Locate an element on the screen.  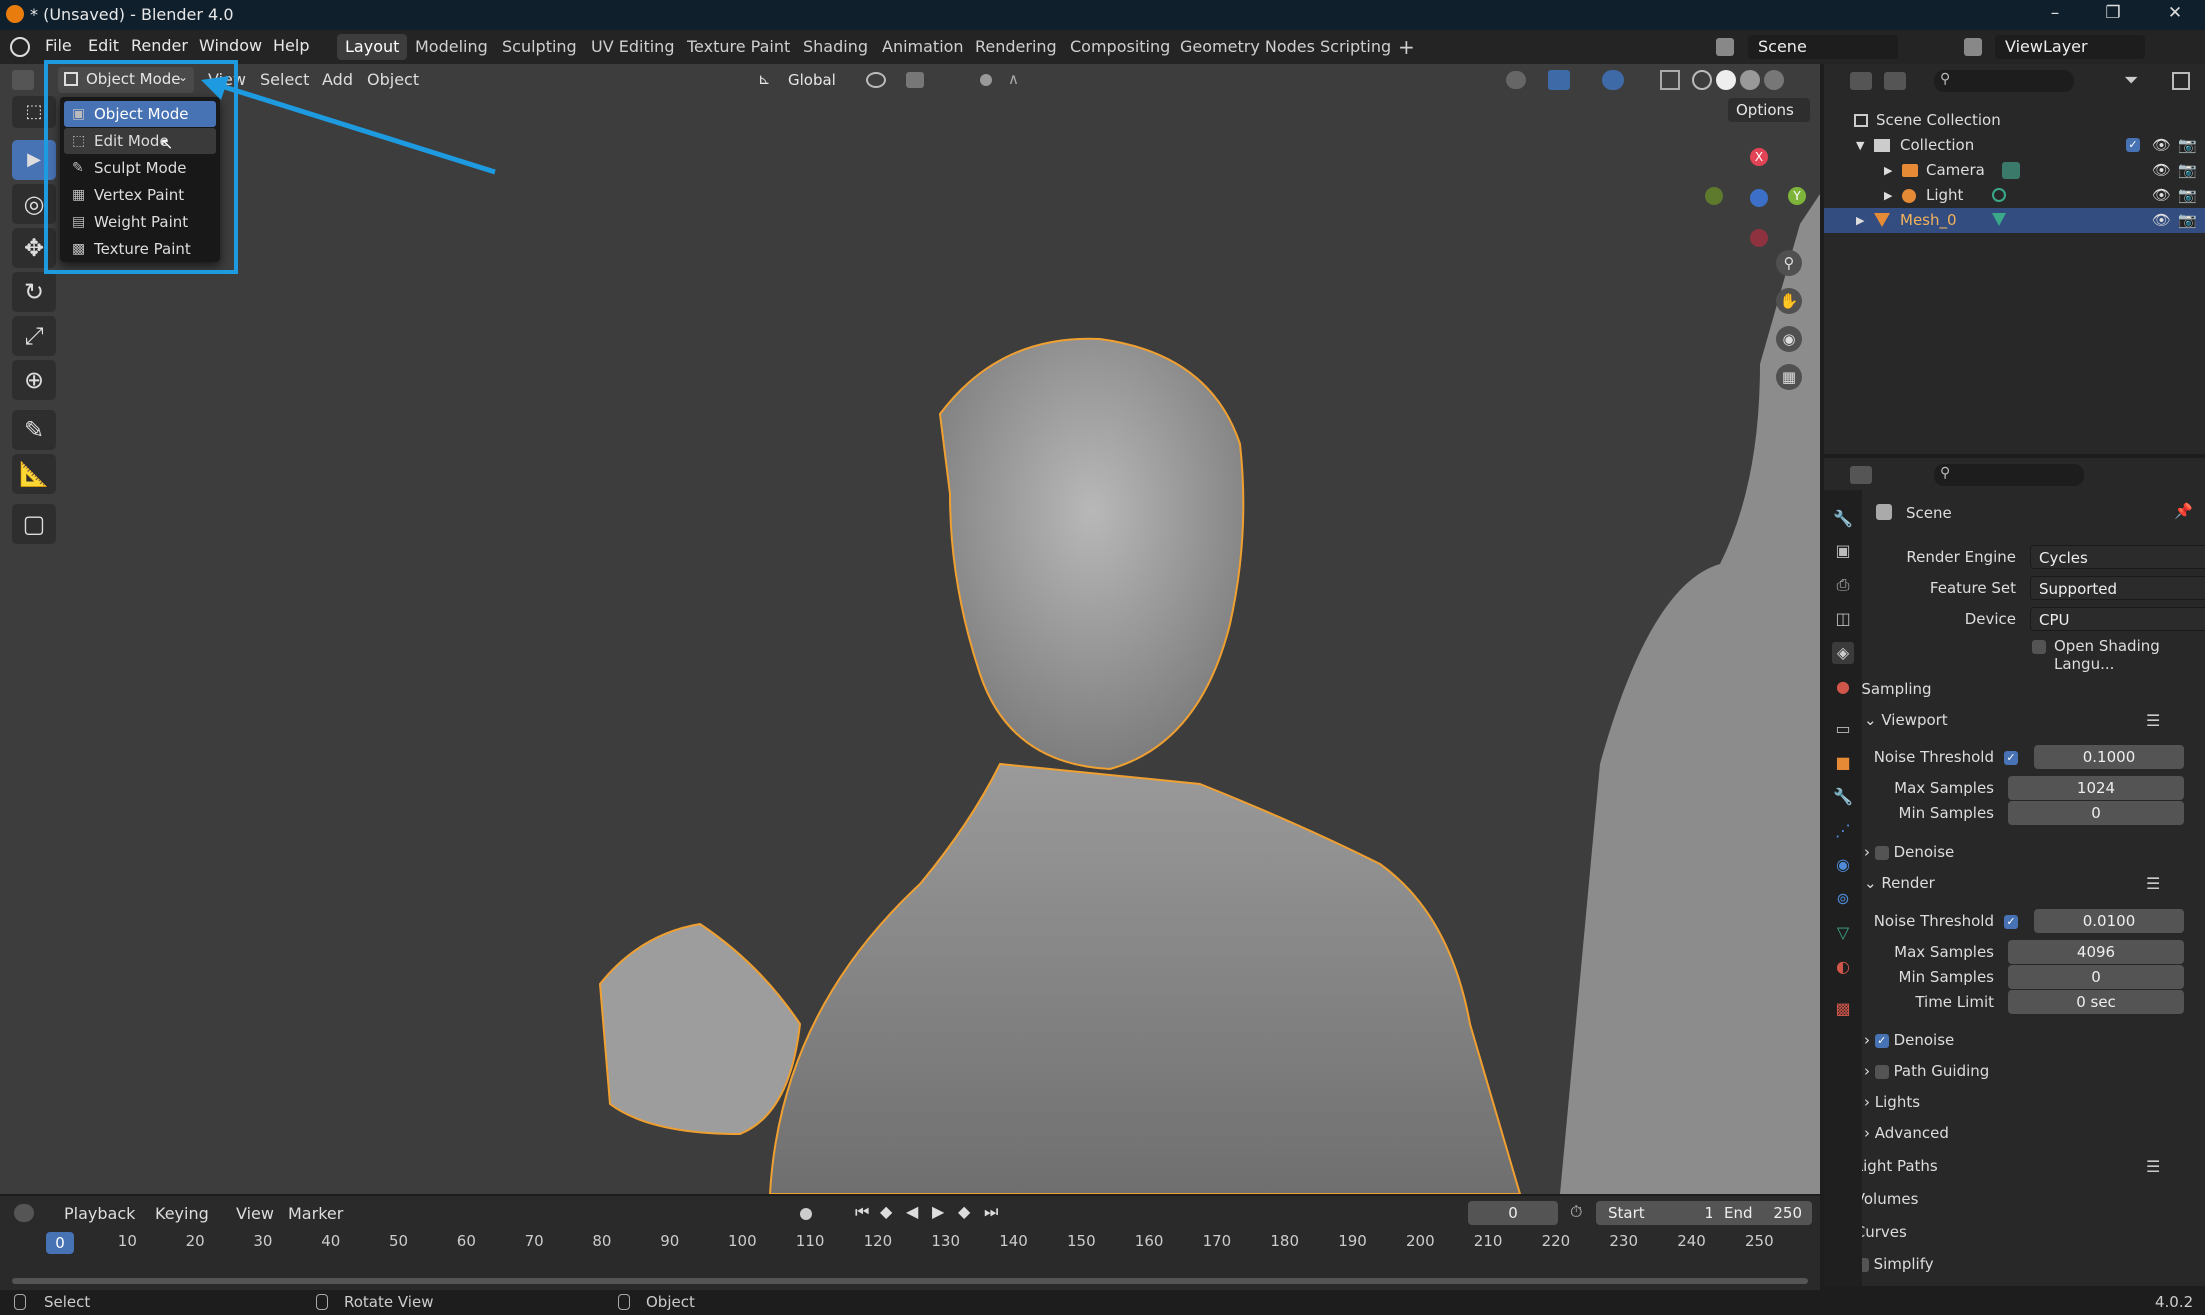
scene-icon is located at coordinates (1725, 47).